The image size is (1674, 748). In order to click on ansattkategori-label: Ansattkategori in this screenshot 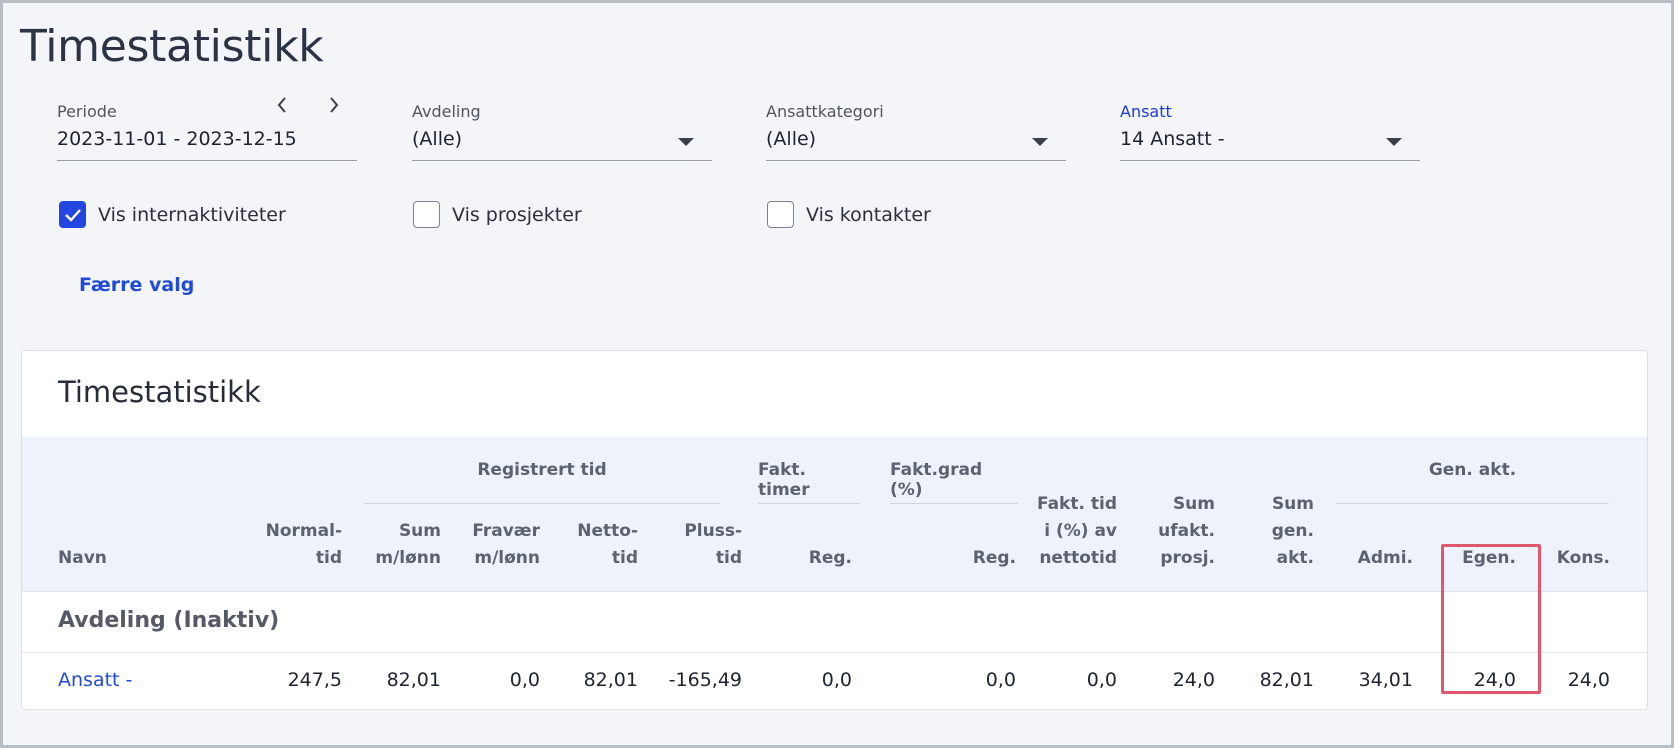, I will do `click(825, 111)`.